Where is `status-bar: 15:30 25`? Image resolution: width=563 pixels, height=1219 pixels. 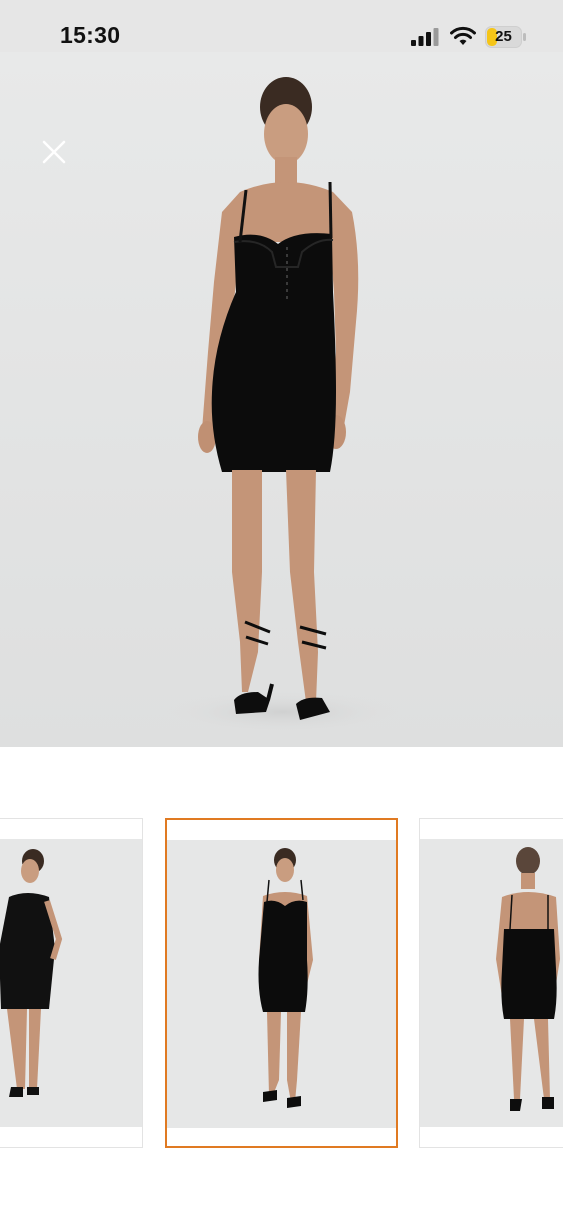 status-bar: 15:30 25 is located at coordinates (281, 26).